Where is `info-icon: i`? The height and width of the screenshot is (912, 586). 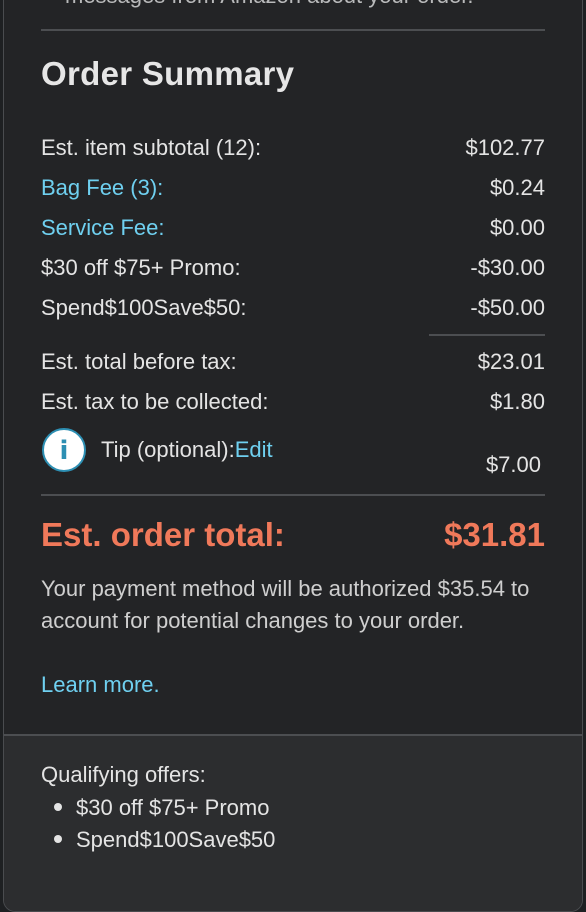 info-icon: i is located at coordinates (64, 450).